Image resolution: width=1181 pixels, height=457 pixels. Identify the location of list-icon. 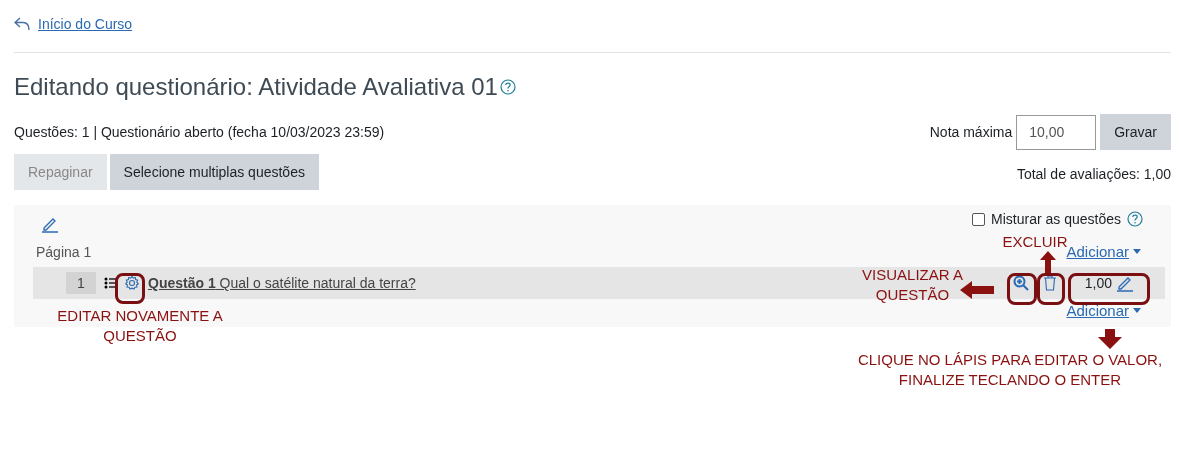
(111, 283).